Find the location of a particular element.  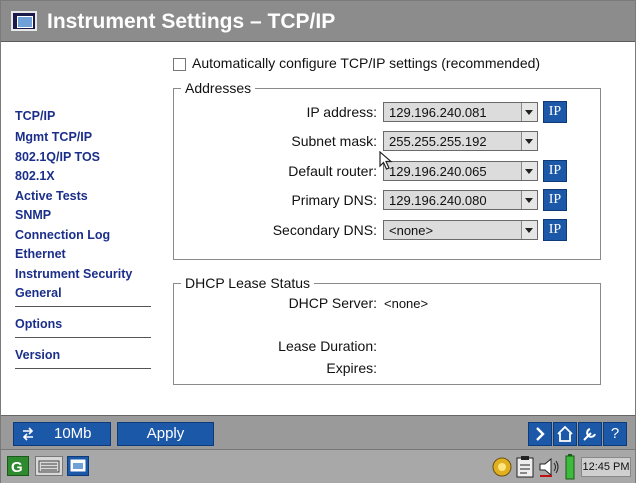

expires-label: Expires: is located at coordinates (351, 368).